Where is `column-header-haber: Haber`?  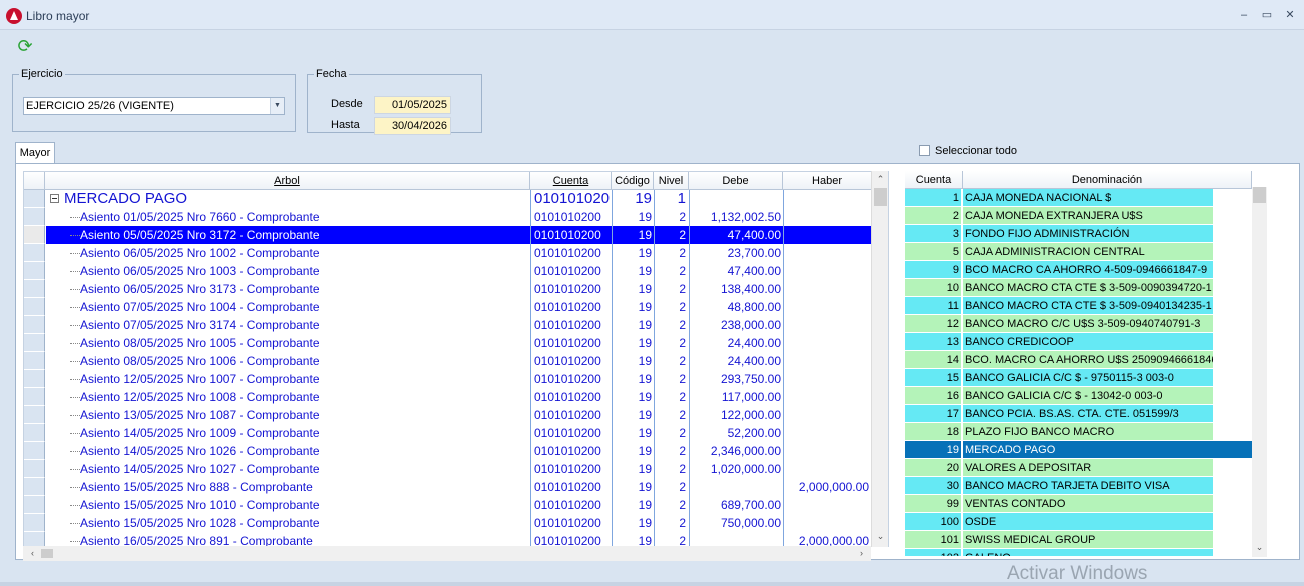
column-header-haber: Haber is located at coordinates (827, 181).